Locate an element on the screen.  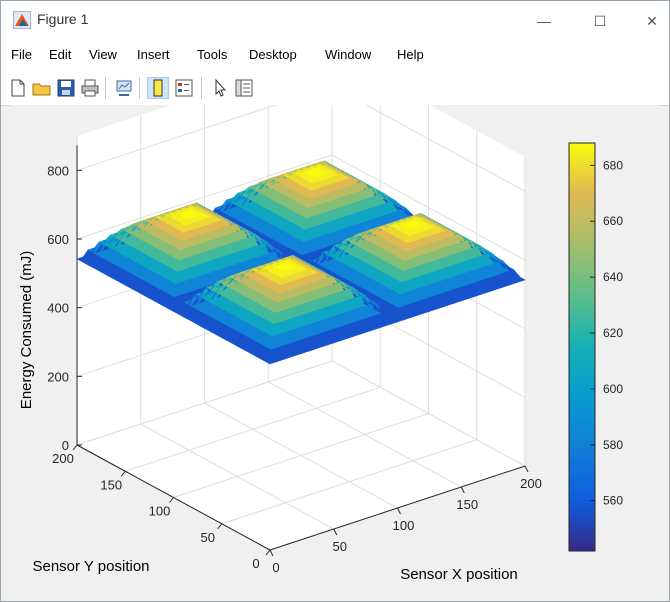
y-axis-label: Sensor Y position is located at coordinates (90, 566).